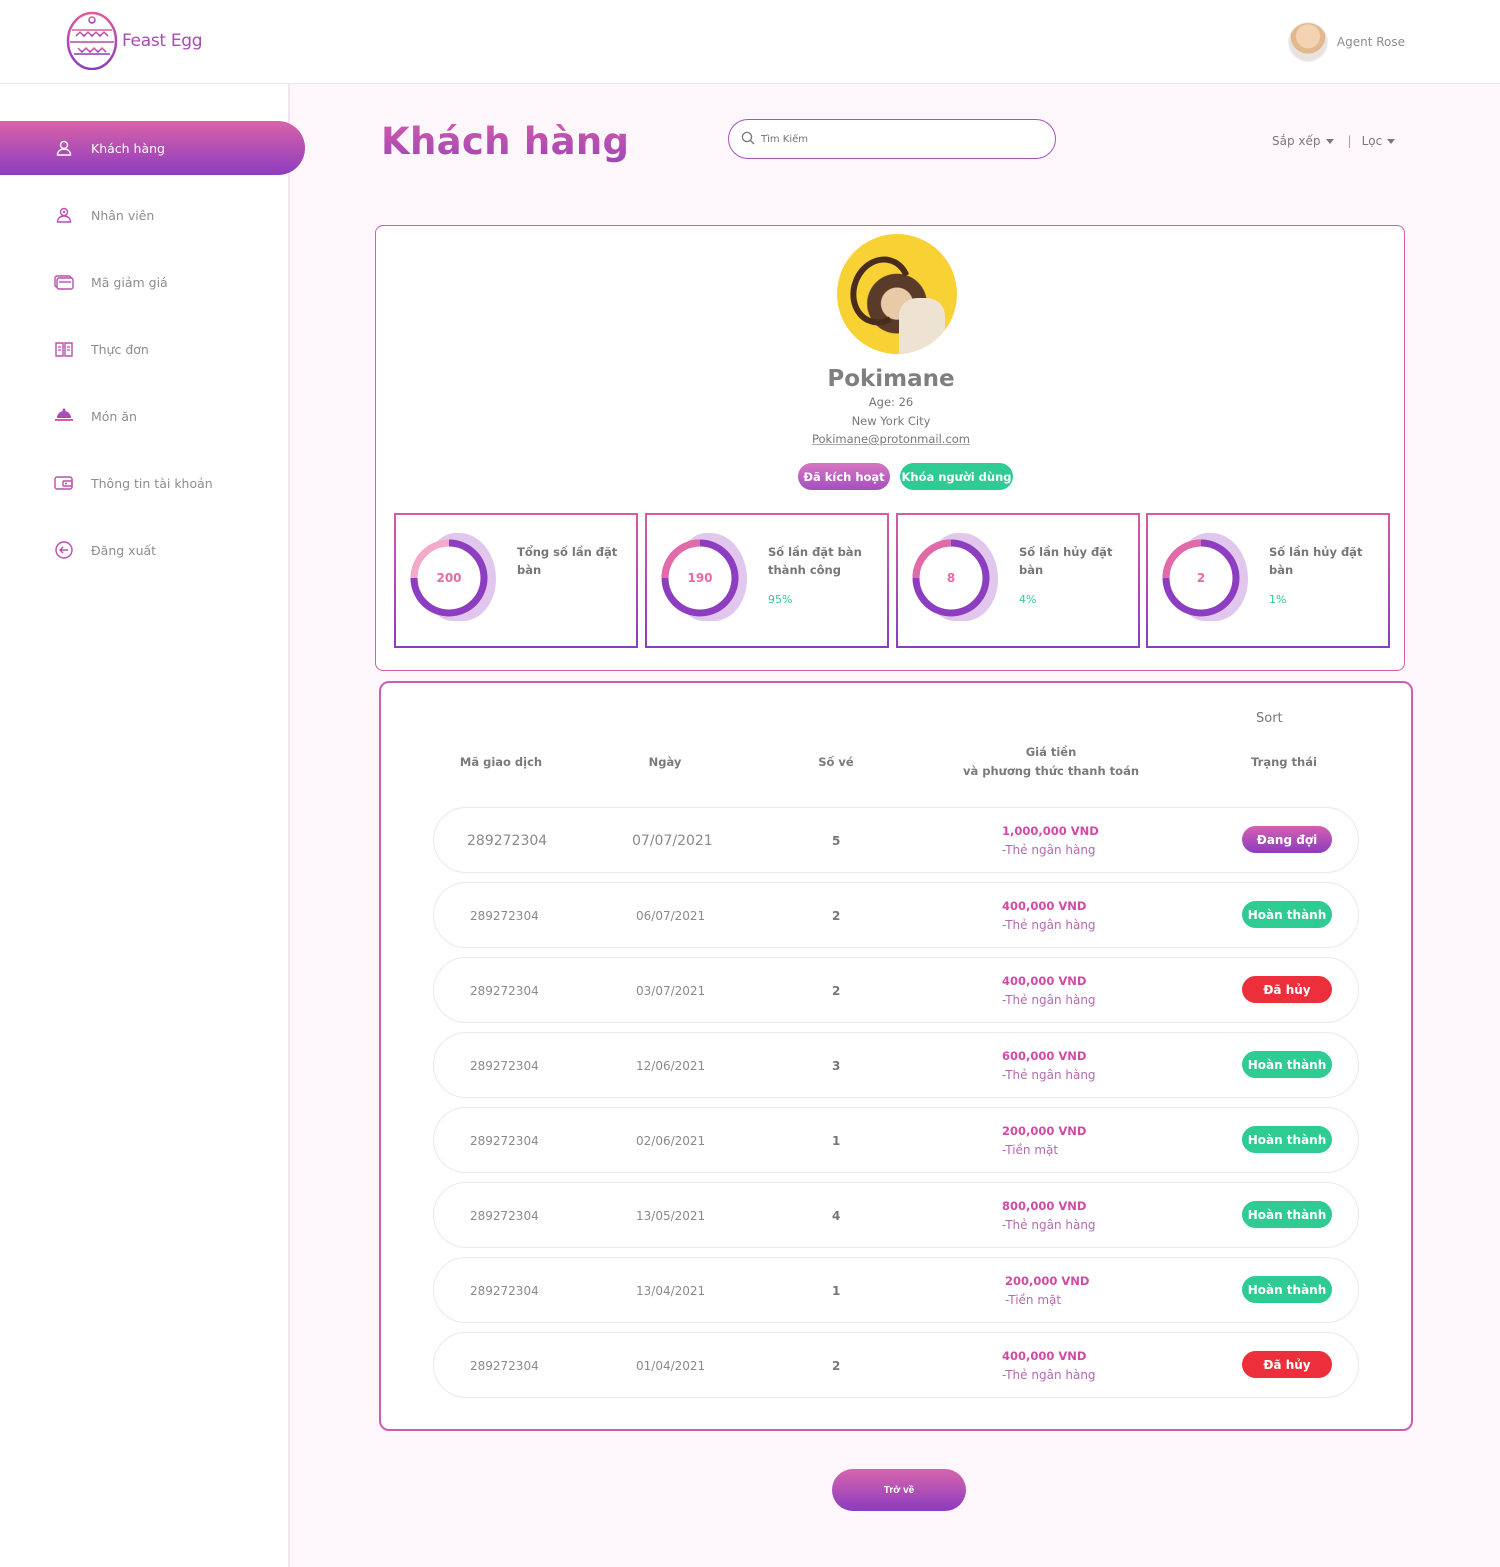 The width and height of the screenshot is (1500, 1567). I want to click on price-amount: 600,000 VND, so click(1044, 1056).